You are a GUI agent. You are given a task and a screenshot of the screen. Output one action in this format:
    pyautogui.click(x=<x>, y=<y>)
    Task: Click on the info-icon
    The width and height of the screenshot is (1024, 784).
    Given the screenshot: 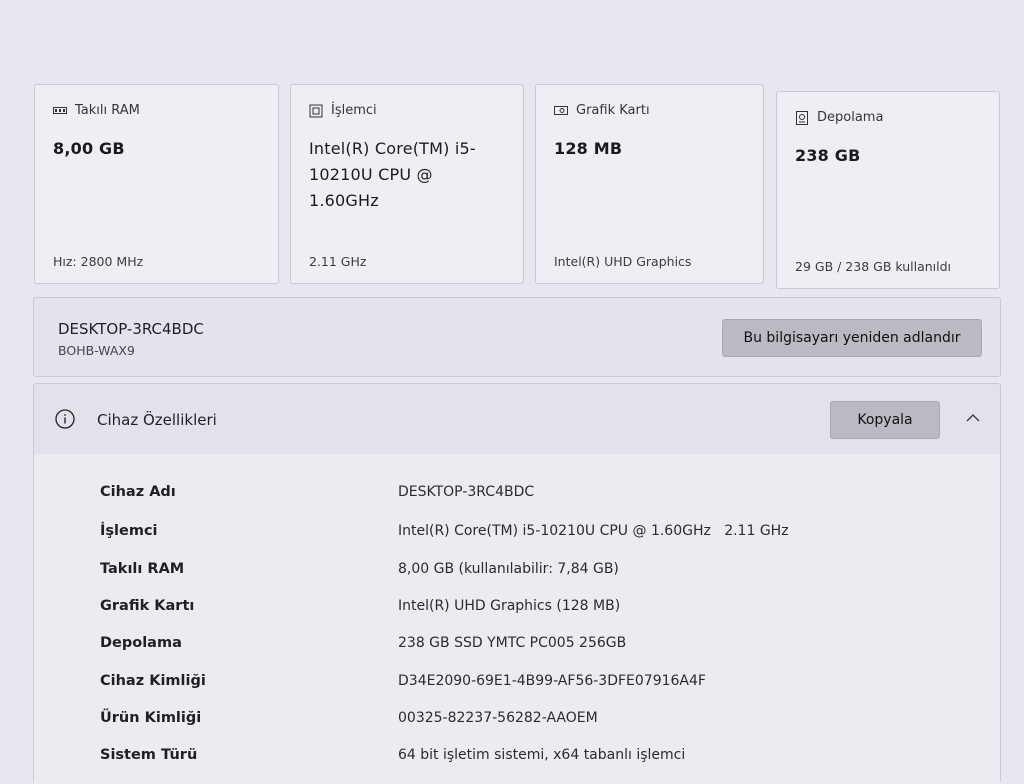 What is the action you would take?
    pyautogui.click(x=65, y=419)
    